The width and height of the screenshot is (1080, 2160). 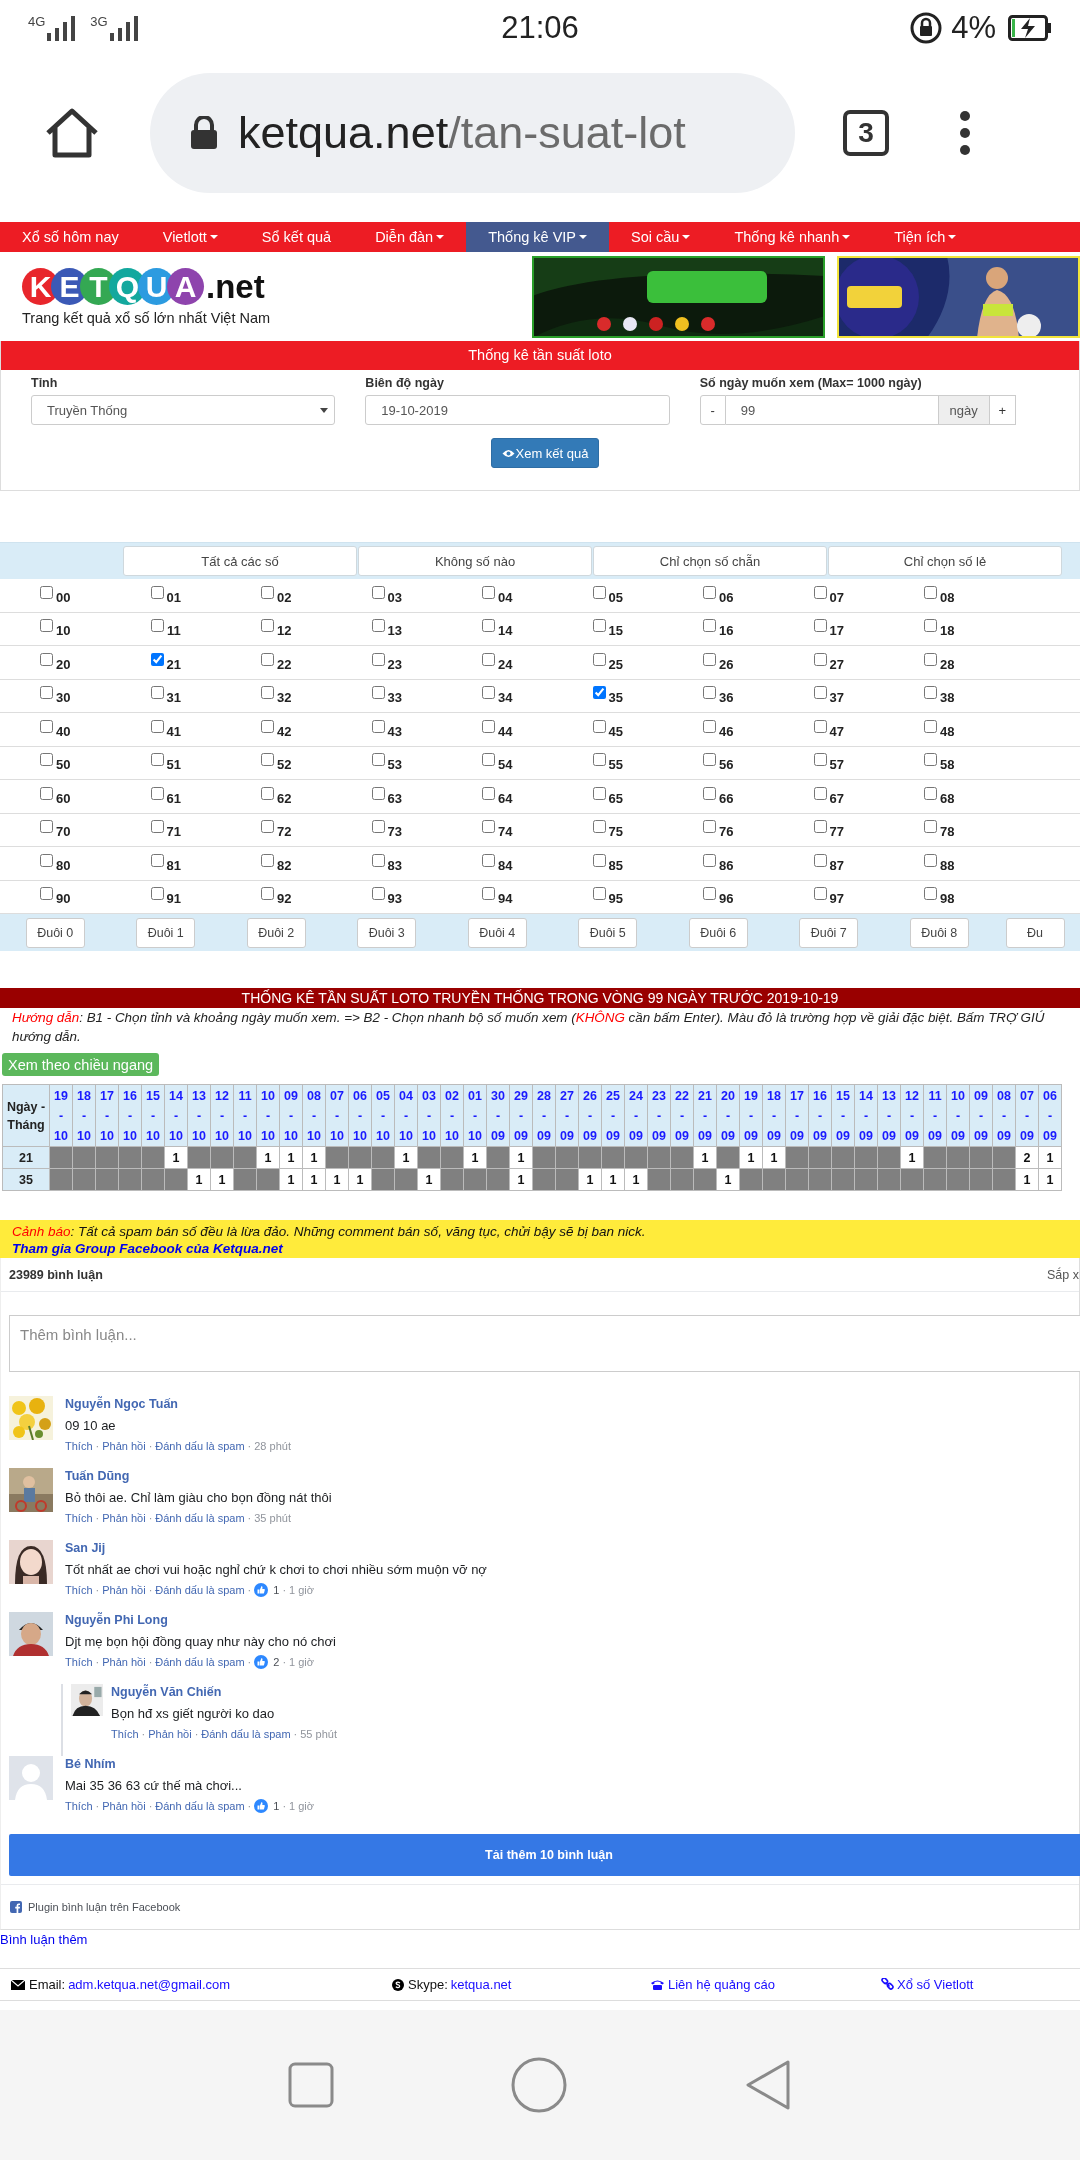 I want to click on nav-item: Tiện ích, so click(x=925, y=237).